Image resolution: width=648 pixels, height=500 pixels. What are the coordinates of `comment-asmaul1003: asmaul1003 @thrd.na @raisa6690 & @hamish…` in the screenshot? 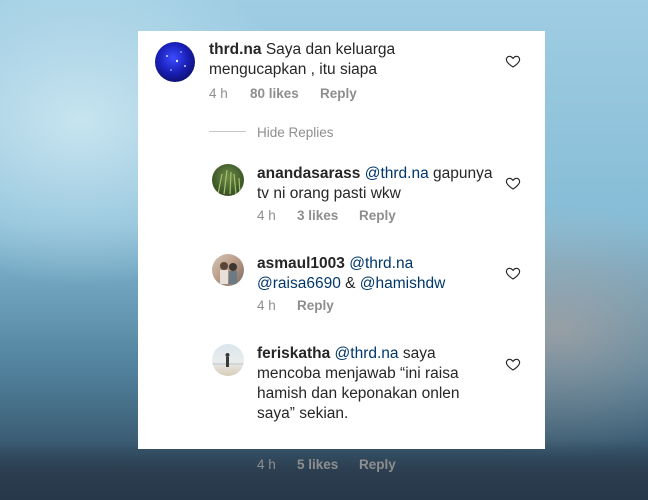 It's located at (341, 281).